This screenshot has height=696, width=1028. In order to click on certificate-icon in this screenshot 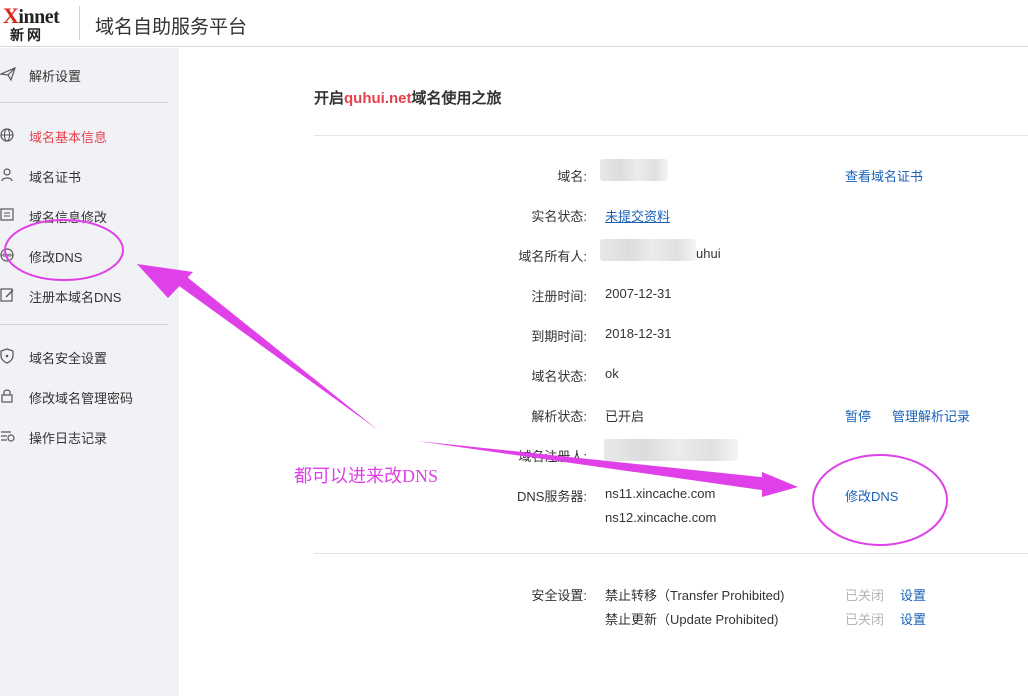, I will do `click(7, 175)`.